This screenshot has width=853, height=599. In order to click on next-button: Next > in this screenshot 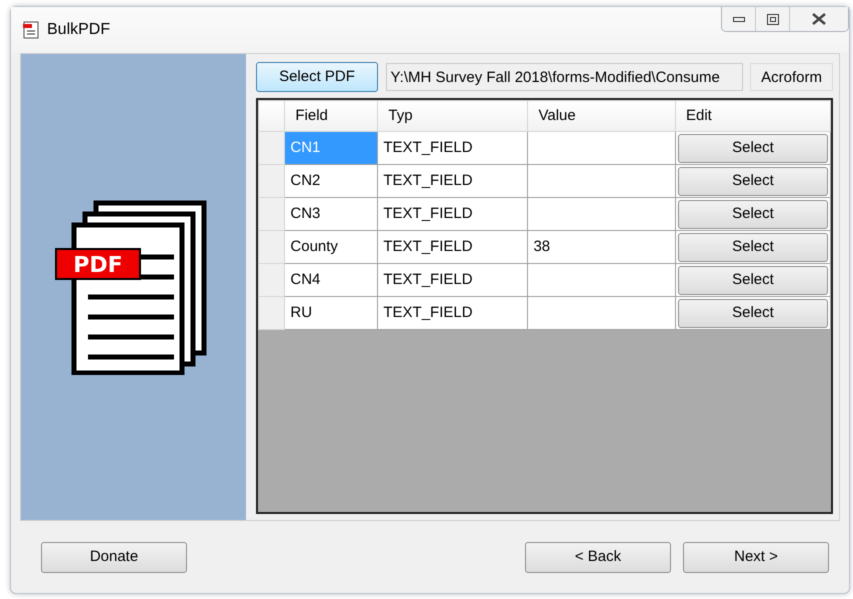, I will do `click(756, 557)`.